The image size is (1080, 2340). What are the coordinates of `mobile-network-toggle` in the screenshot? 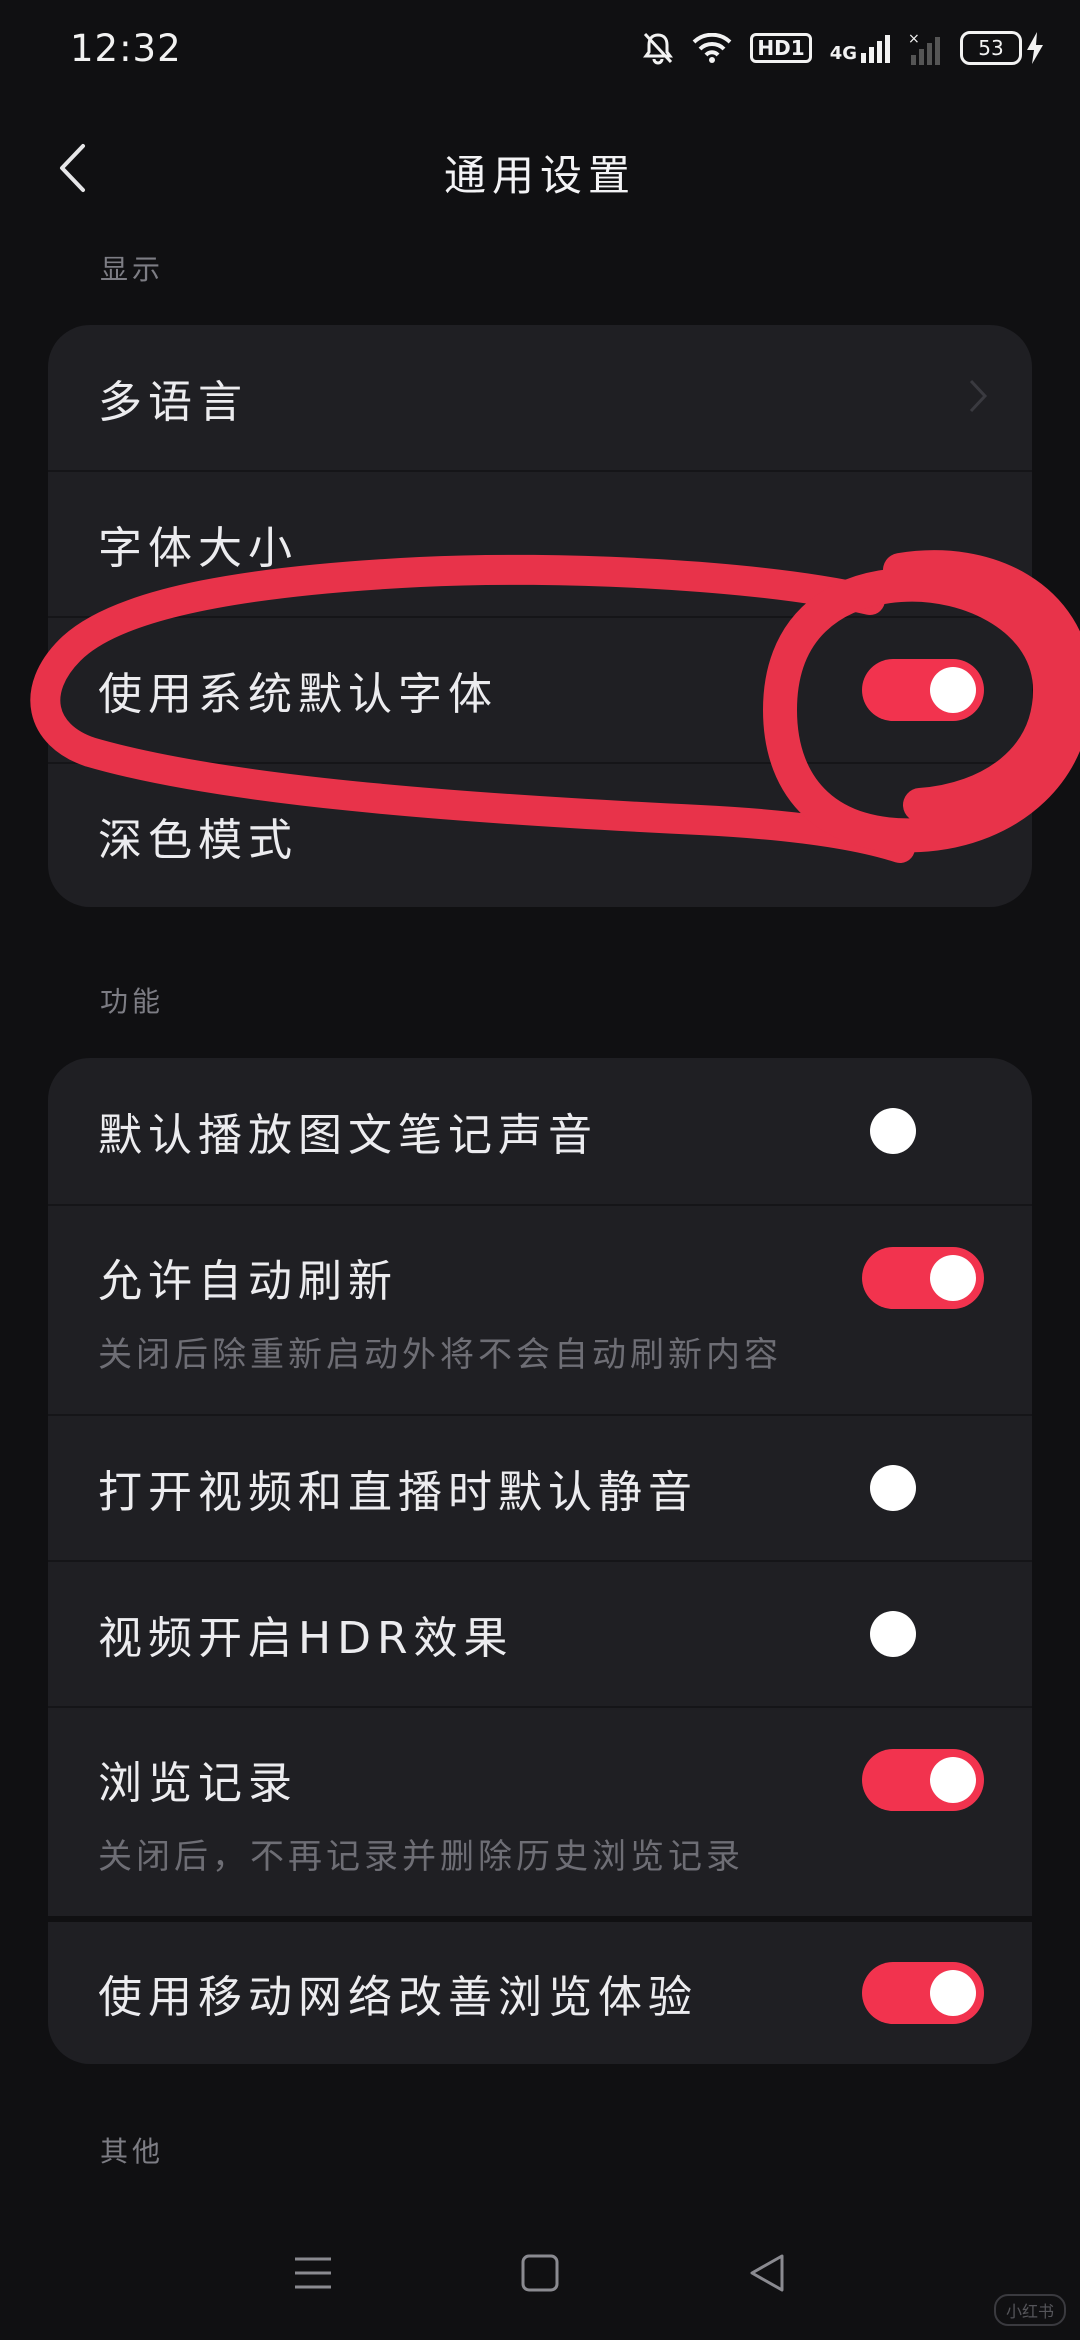 It's located at (923, 1993).